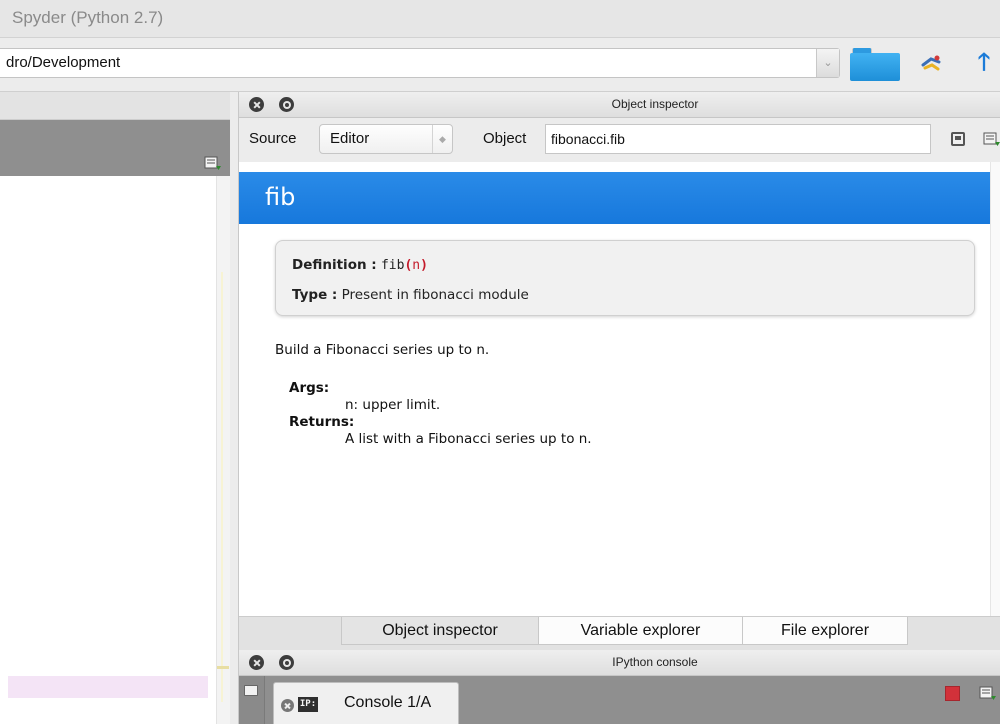 This screenshot has height=724, width=1000. I want to click on browse-tabs-button, so click(252, 700).